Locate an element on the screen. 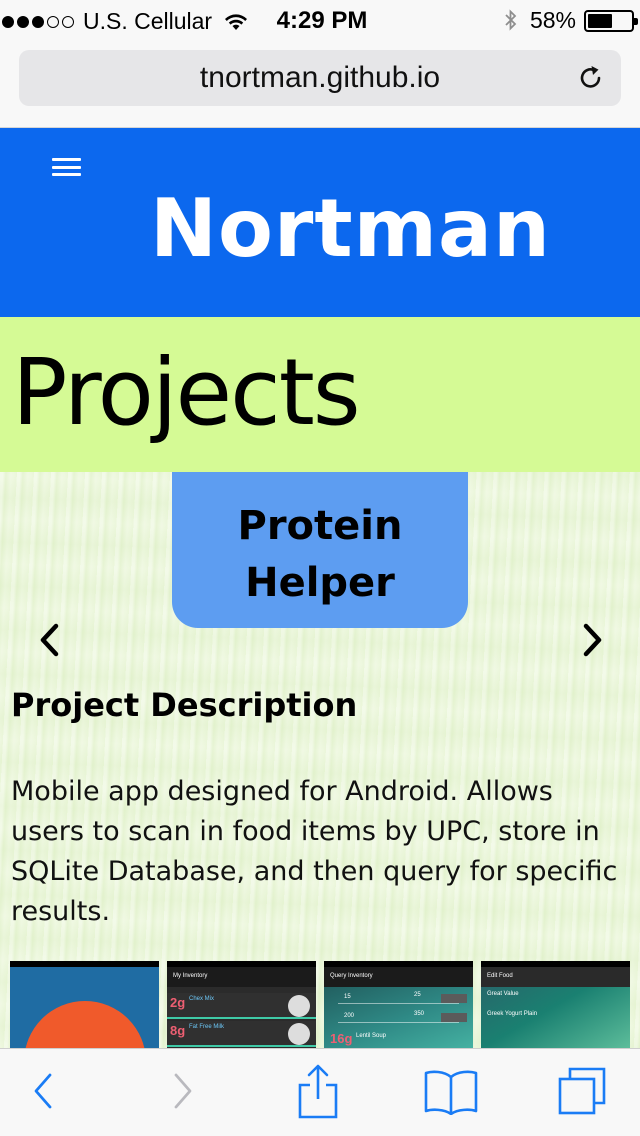 The image size is (640, 1136). address-bar: tnortman.github.io is located at coordinates (320, 78).